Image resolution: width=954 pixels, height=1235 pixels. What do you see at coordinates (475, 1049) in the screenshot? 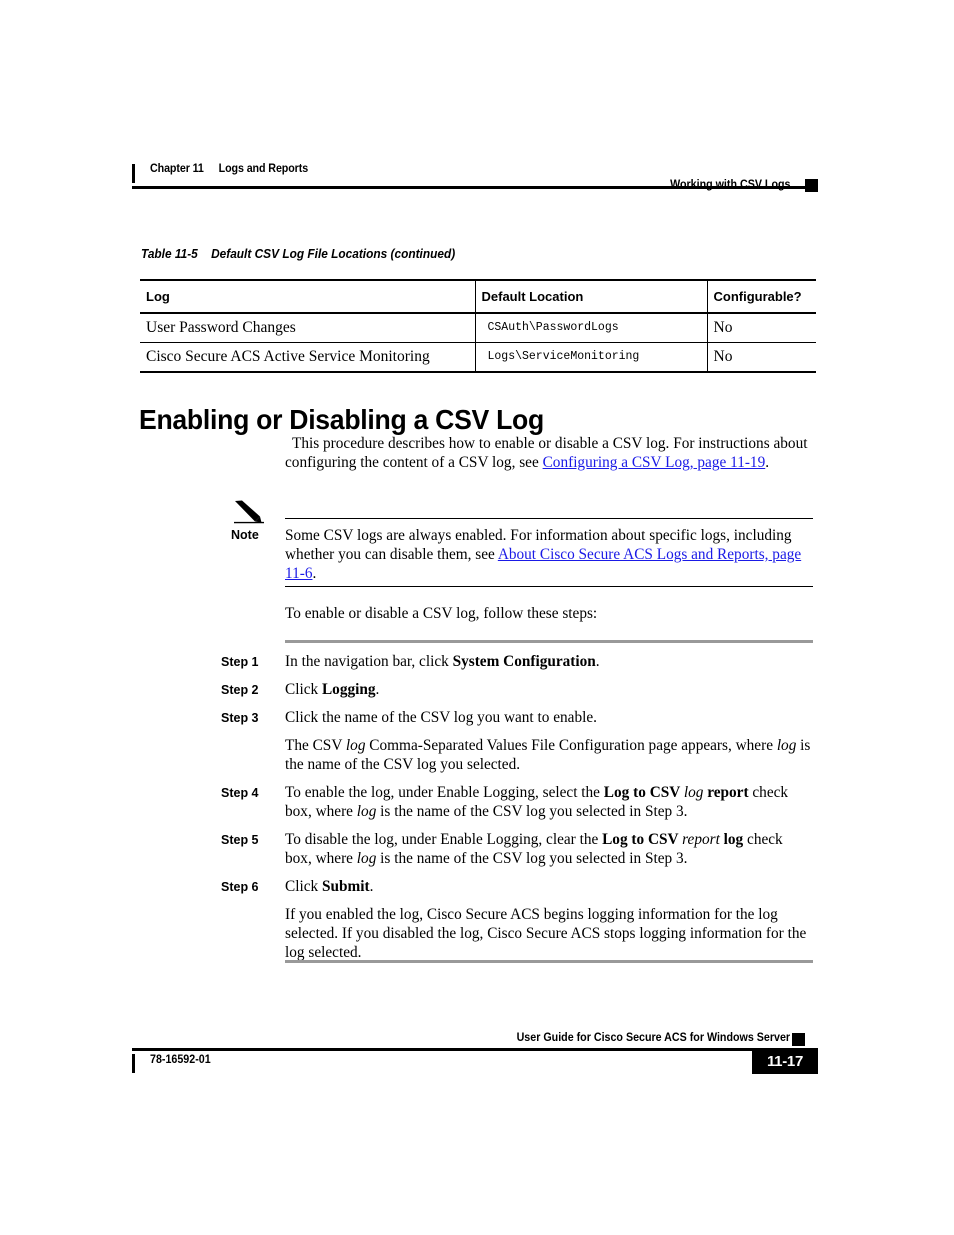
I see `footer-rule` at bounding box center [475, 1049].